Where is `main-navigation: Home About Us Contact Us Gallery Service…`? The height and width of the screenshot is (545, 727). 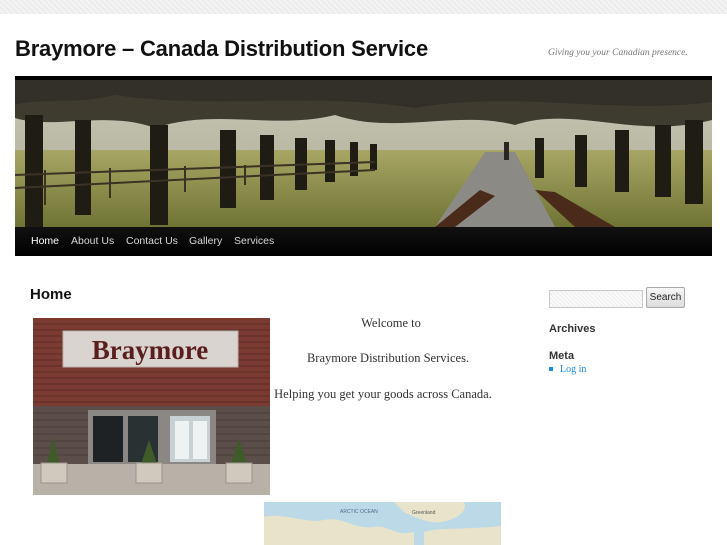 main-navigation: Home About Us Contact Us Gallery Service… is located at coordinates (363, 241).